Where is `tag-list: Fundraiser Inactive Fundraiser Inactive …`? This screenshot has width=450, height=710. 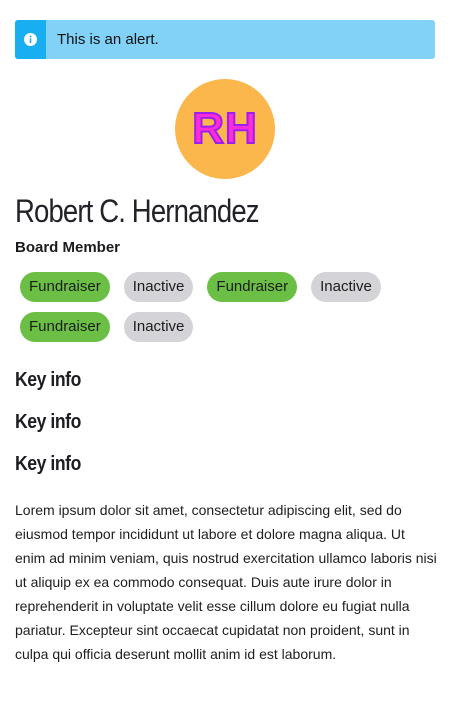
tag-list: Fundraiser Inactive Fundraiser Inactive … is located at coordinates (227, 312).